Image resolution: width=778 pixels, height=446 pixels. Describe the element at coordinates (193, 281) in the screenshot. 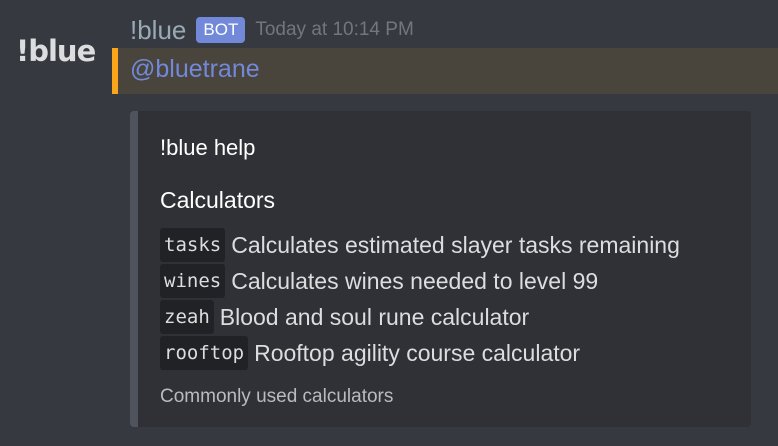

I see `command-code: wines` at that location.